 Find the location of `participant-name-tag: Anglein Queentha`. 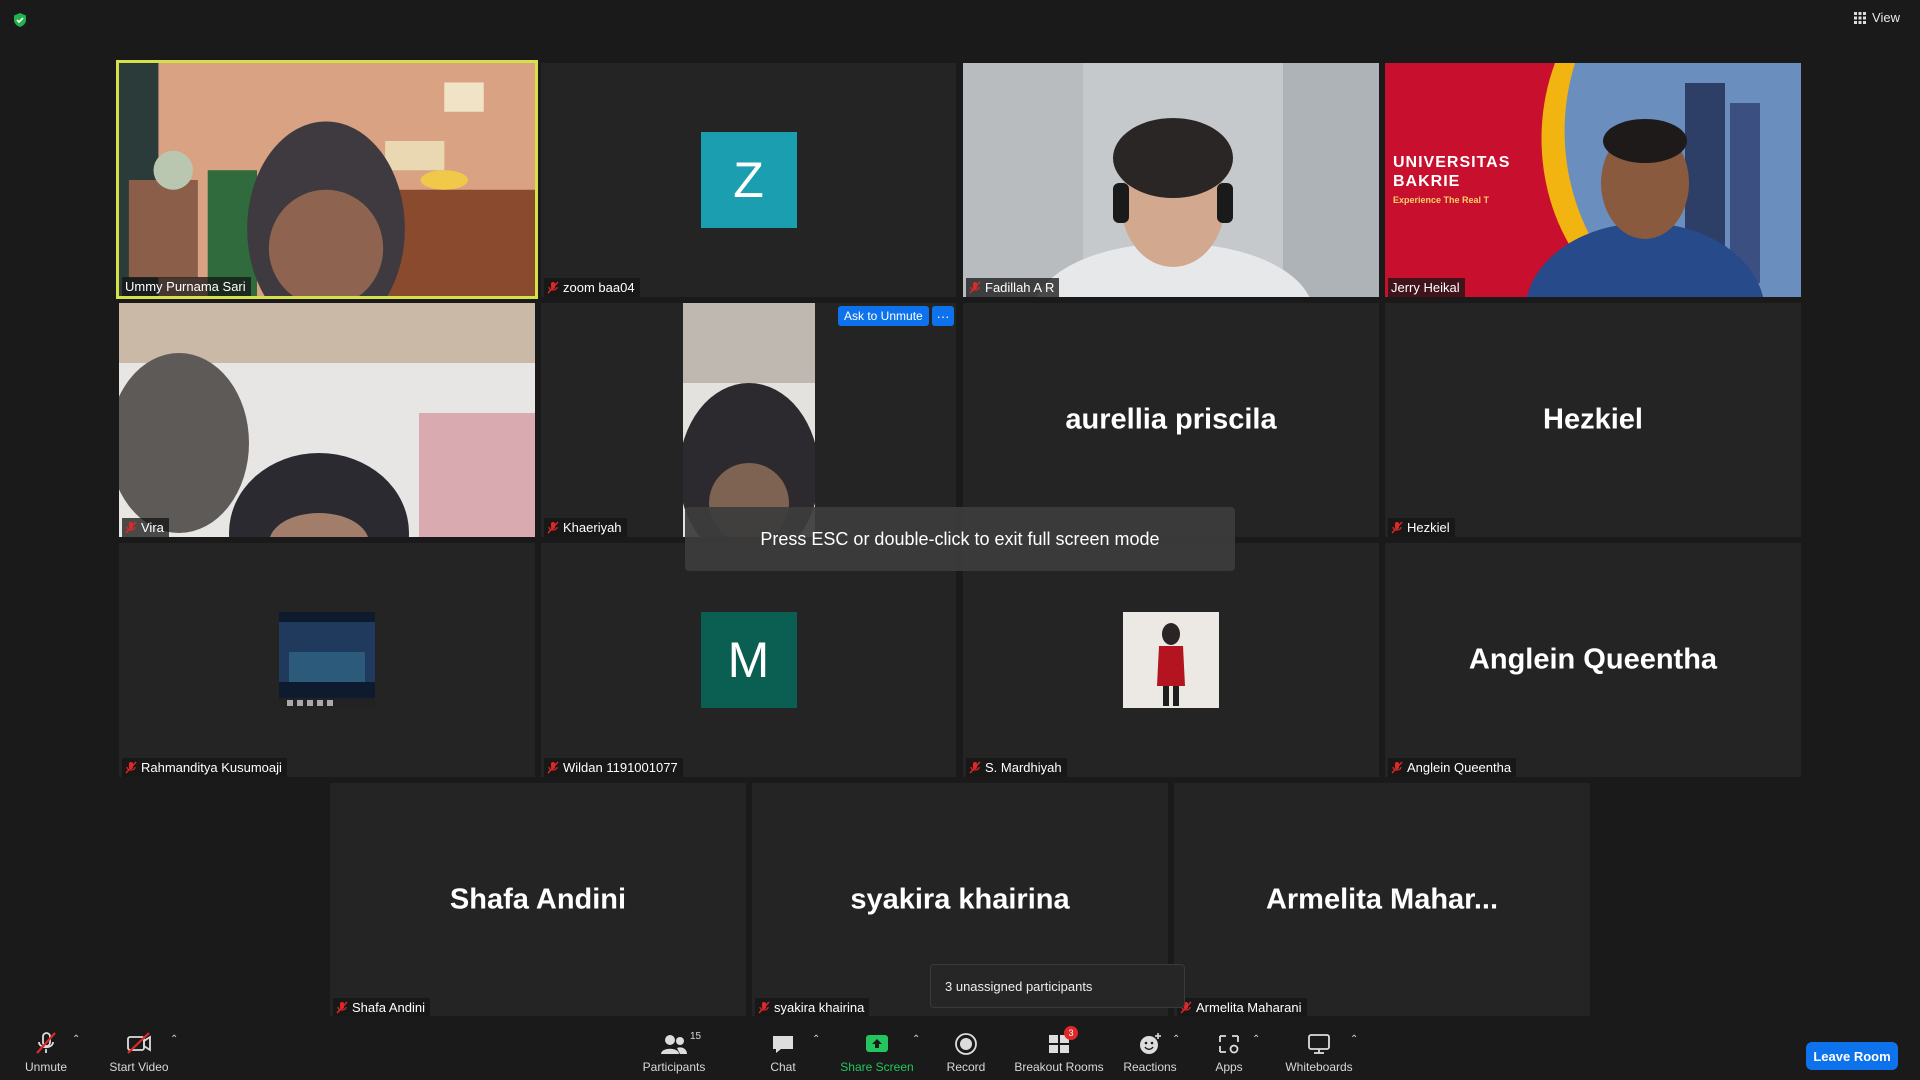

participant-name-tag: Anglein Queentha is located at coordinates (1452, 767).